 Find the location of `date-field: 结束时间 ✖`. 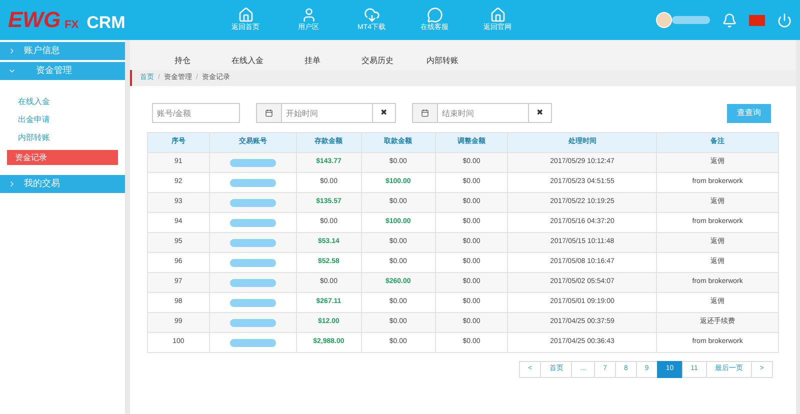

date-field: 结束时间 ✖ is located at coordinates (482, 113).